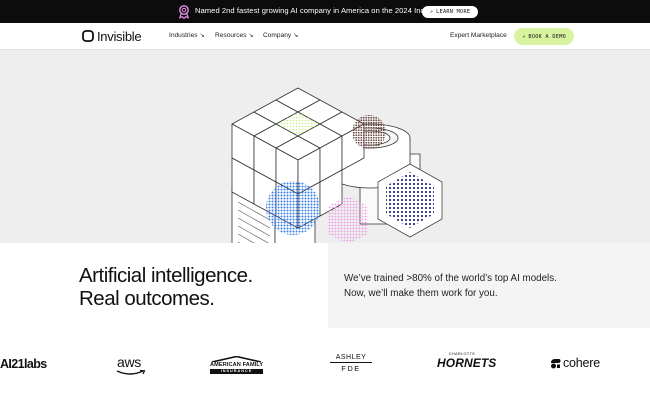 The height and width of the screenshot is (414, 650). I want to click on logo-mark-icon, so click(88, 36).